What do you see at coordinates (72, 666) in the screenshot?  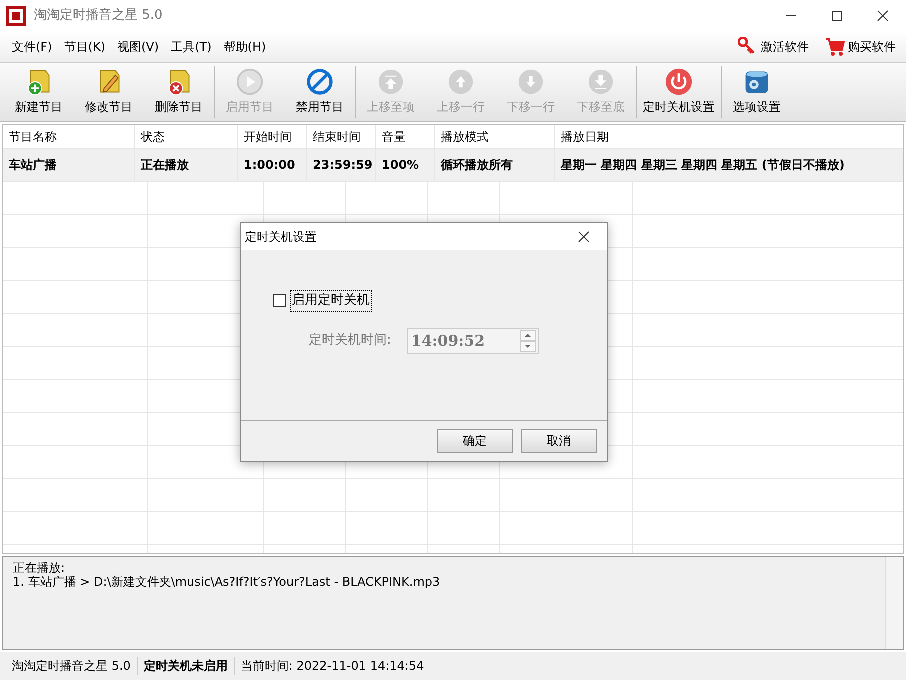 I see `status-text: 淘淘定时播音之星 5.0` at bounding box center [72, 666].